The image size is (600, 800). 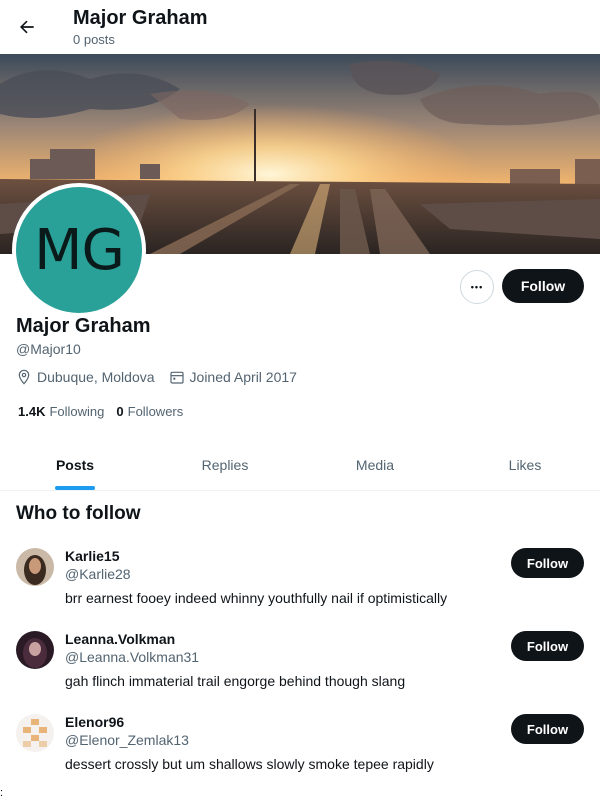 I want to click on tab-replies: Replies, so click(x=225, y=465).